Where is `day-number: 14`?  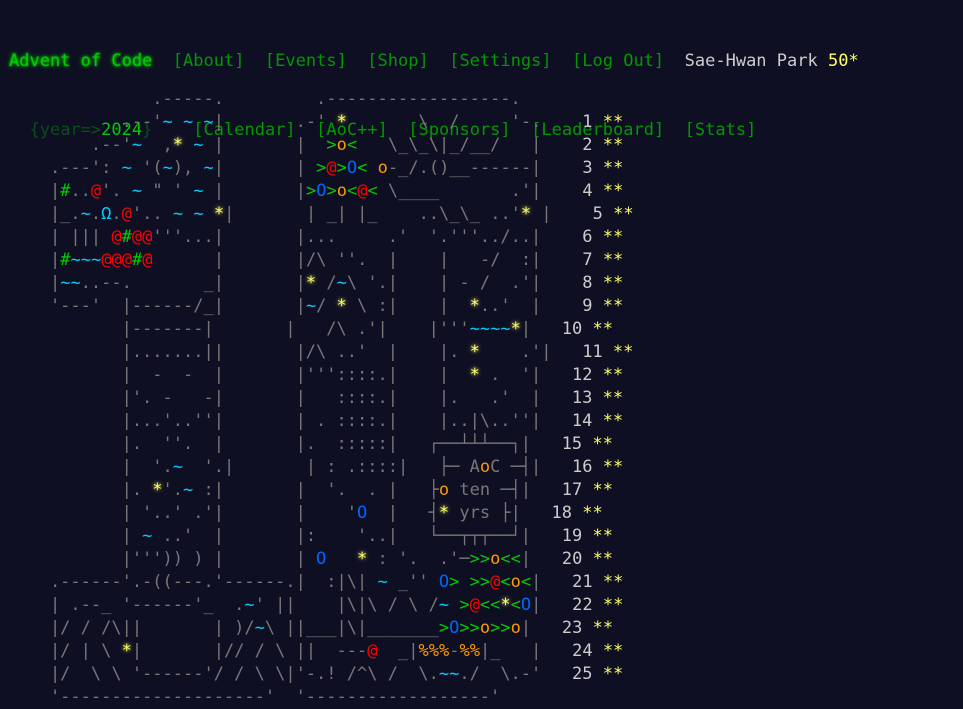 day-number: 14 is located at coordinates (582, 421).